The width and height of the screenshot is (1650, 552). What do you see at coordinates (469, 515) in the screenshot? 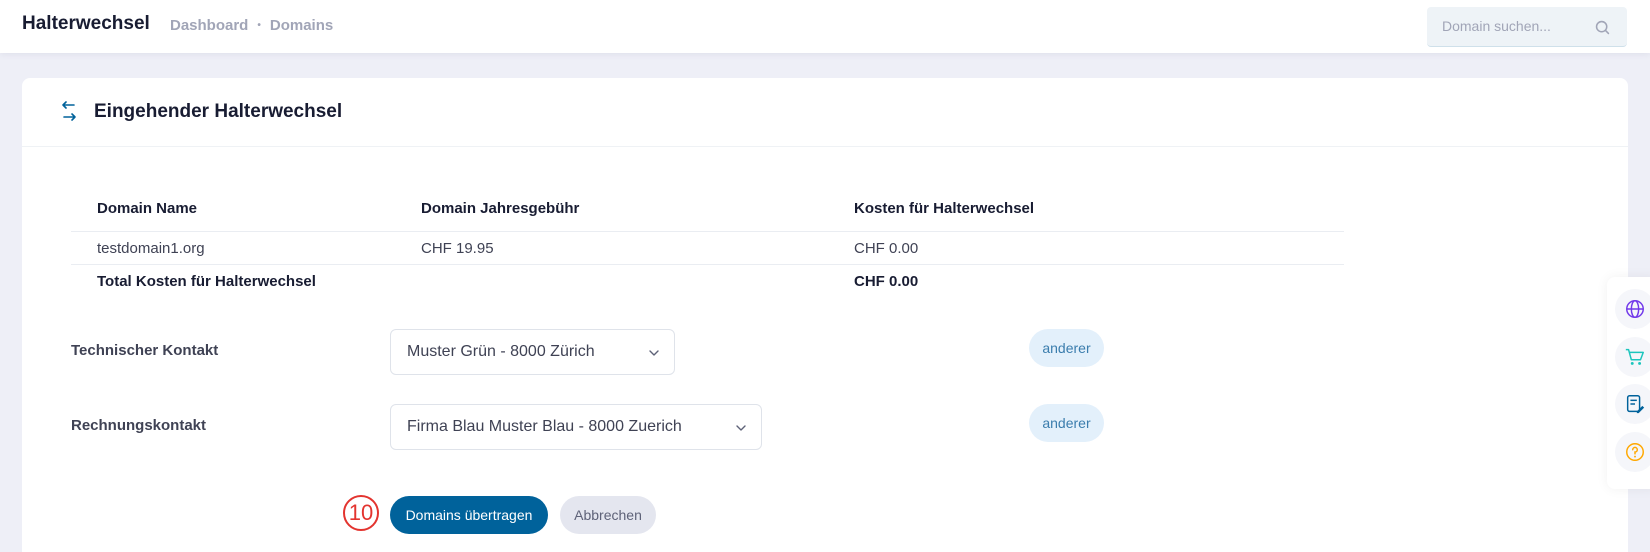
I see `transfer-domains-button: Domains übertragen` at bounding box center [469, 515].